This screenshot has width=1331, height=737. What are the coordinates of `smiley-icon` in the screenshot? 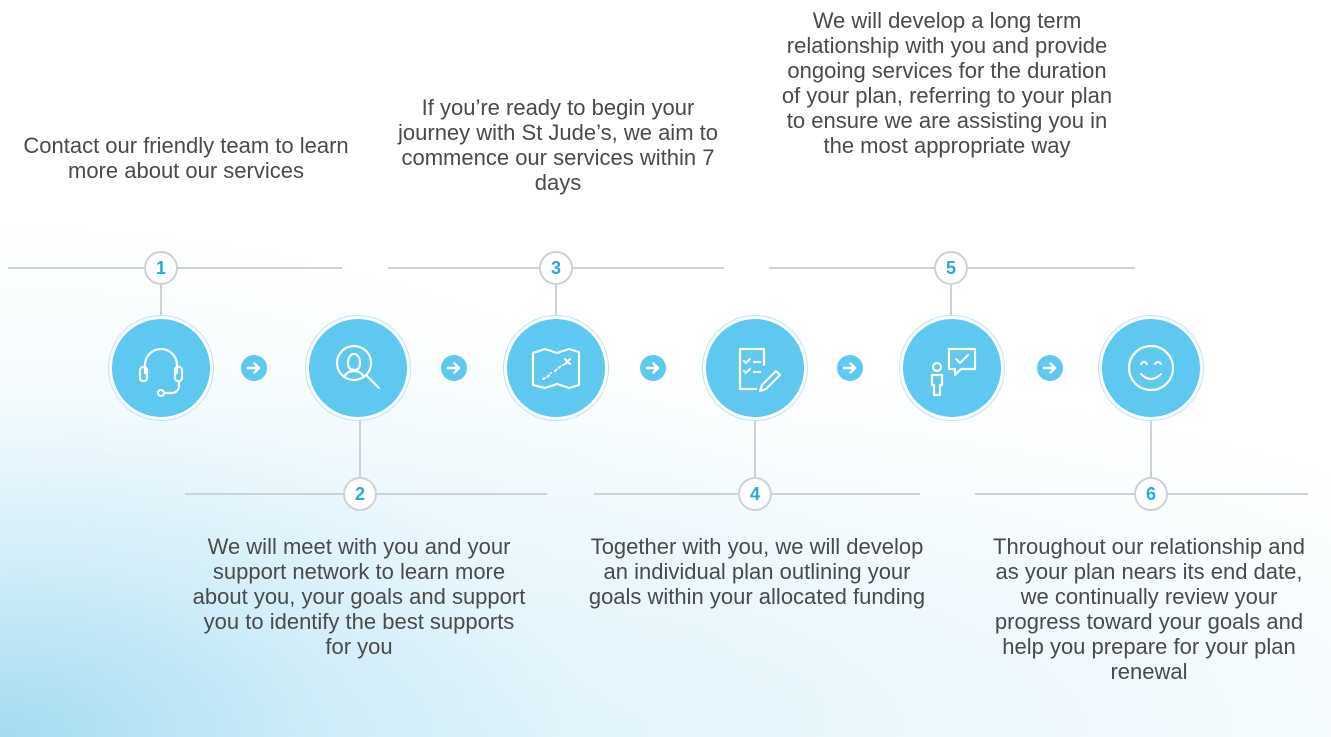 It's located at (1151, 368).